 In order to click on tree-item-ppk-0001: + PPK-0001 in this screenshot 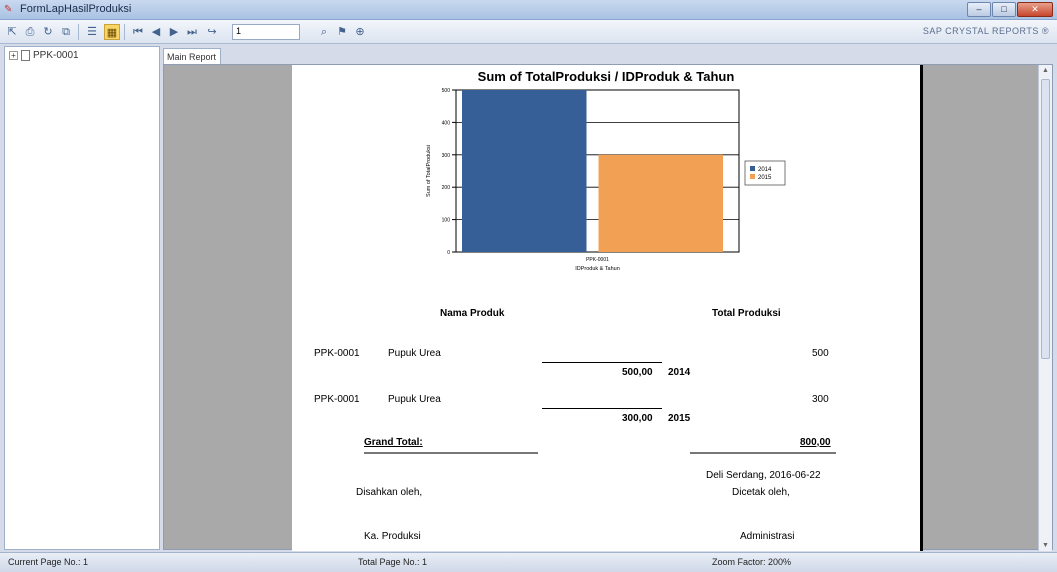, I will do `click(44, 55)`.